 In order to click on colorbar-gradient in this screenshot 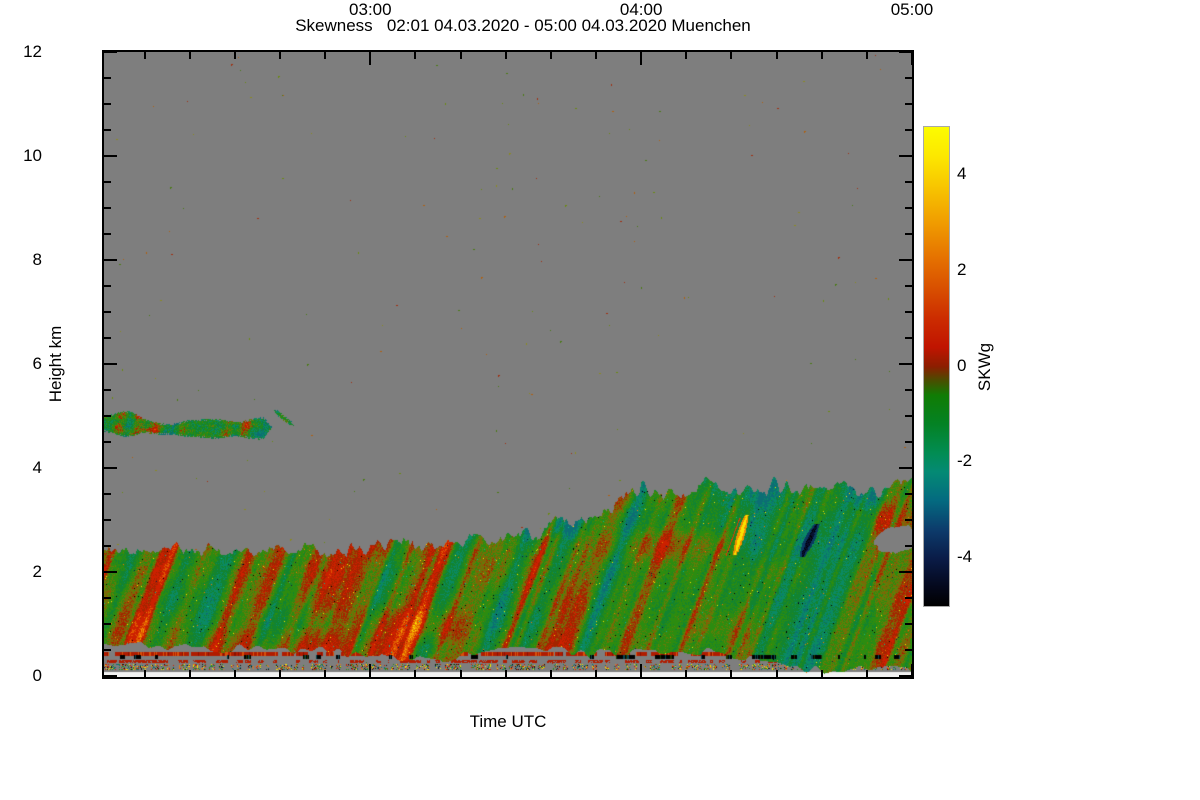, I will do `click(936, 366)`.